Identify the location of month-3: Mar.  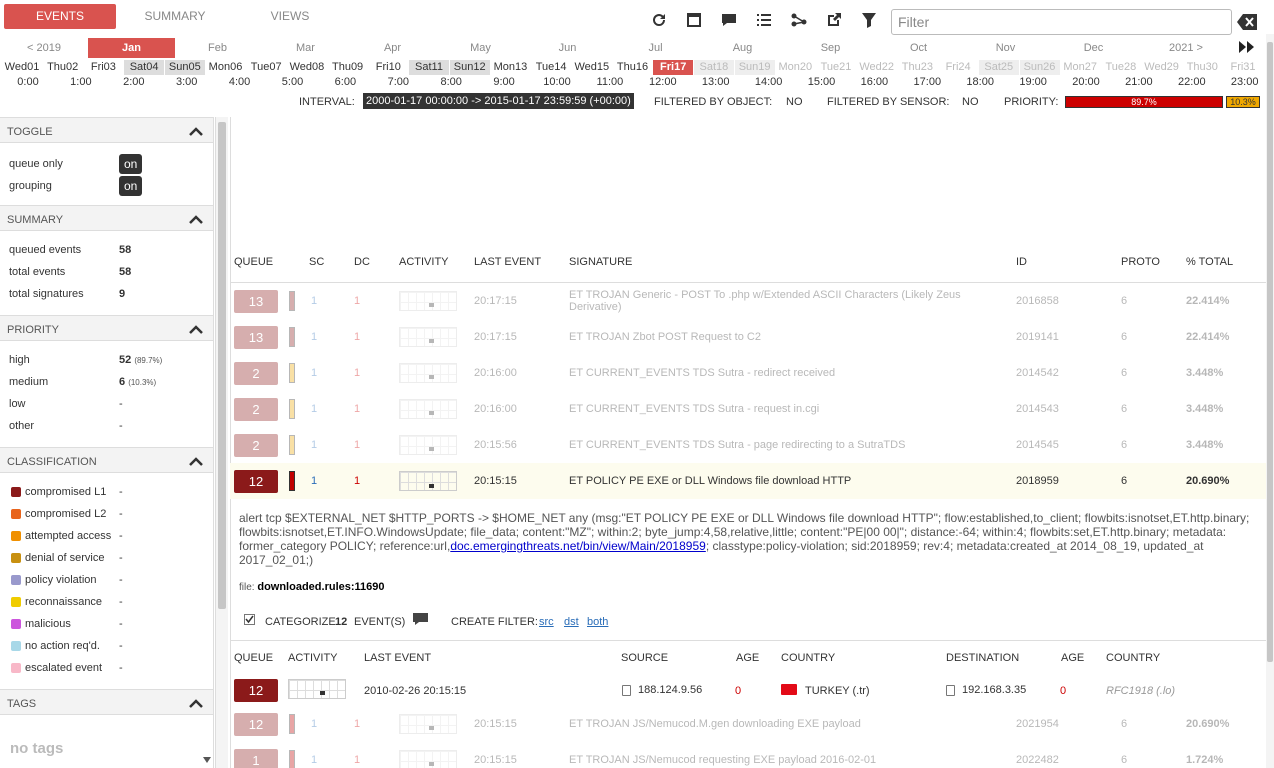
(305, 48).